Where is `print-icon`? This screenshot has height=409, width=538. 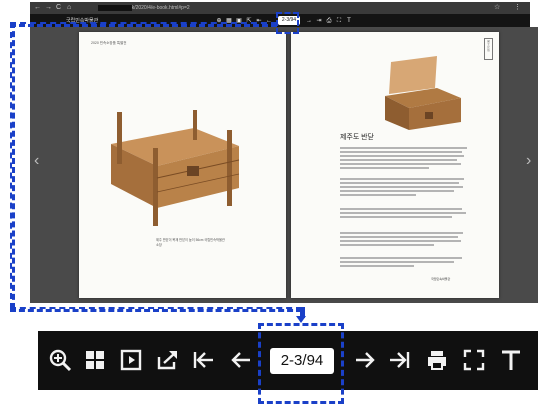 print-icon is located at coordinates (437, 360).